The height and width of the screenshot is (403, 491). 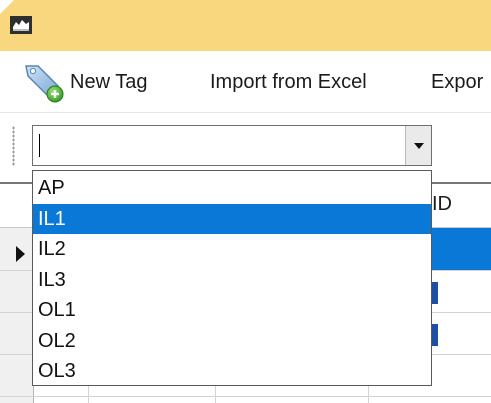 I want to click on export-label: Expor, so click(x=457, y=81).